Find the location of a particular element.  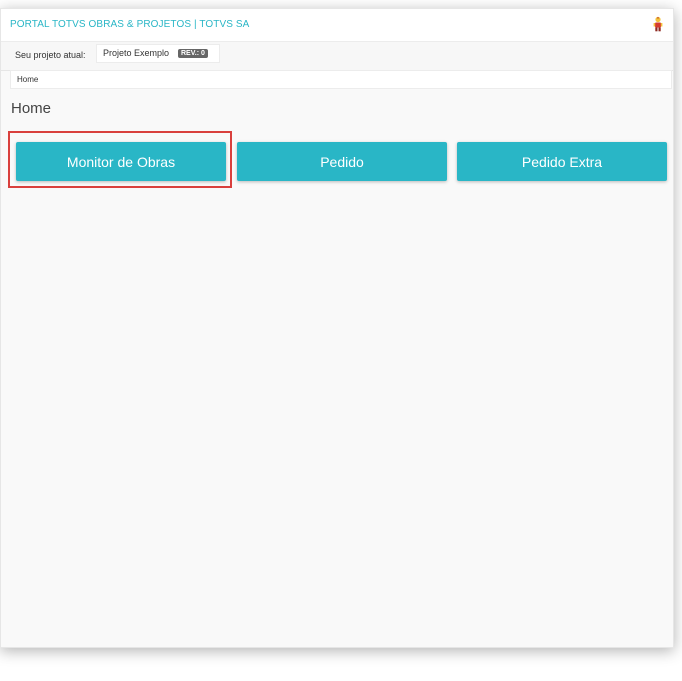

pedido-button: Pedido is located at coordinates (342, 161).